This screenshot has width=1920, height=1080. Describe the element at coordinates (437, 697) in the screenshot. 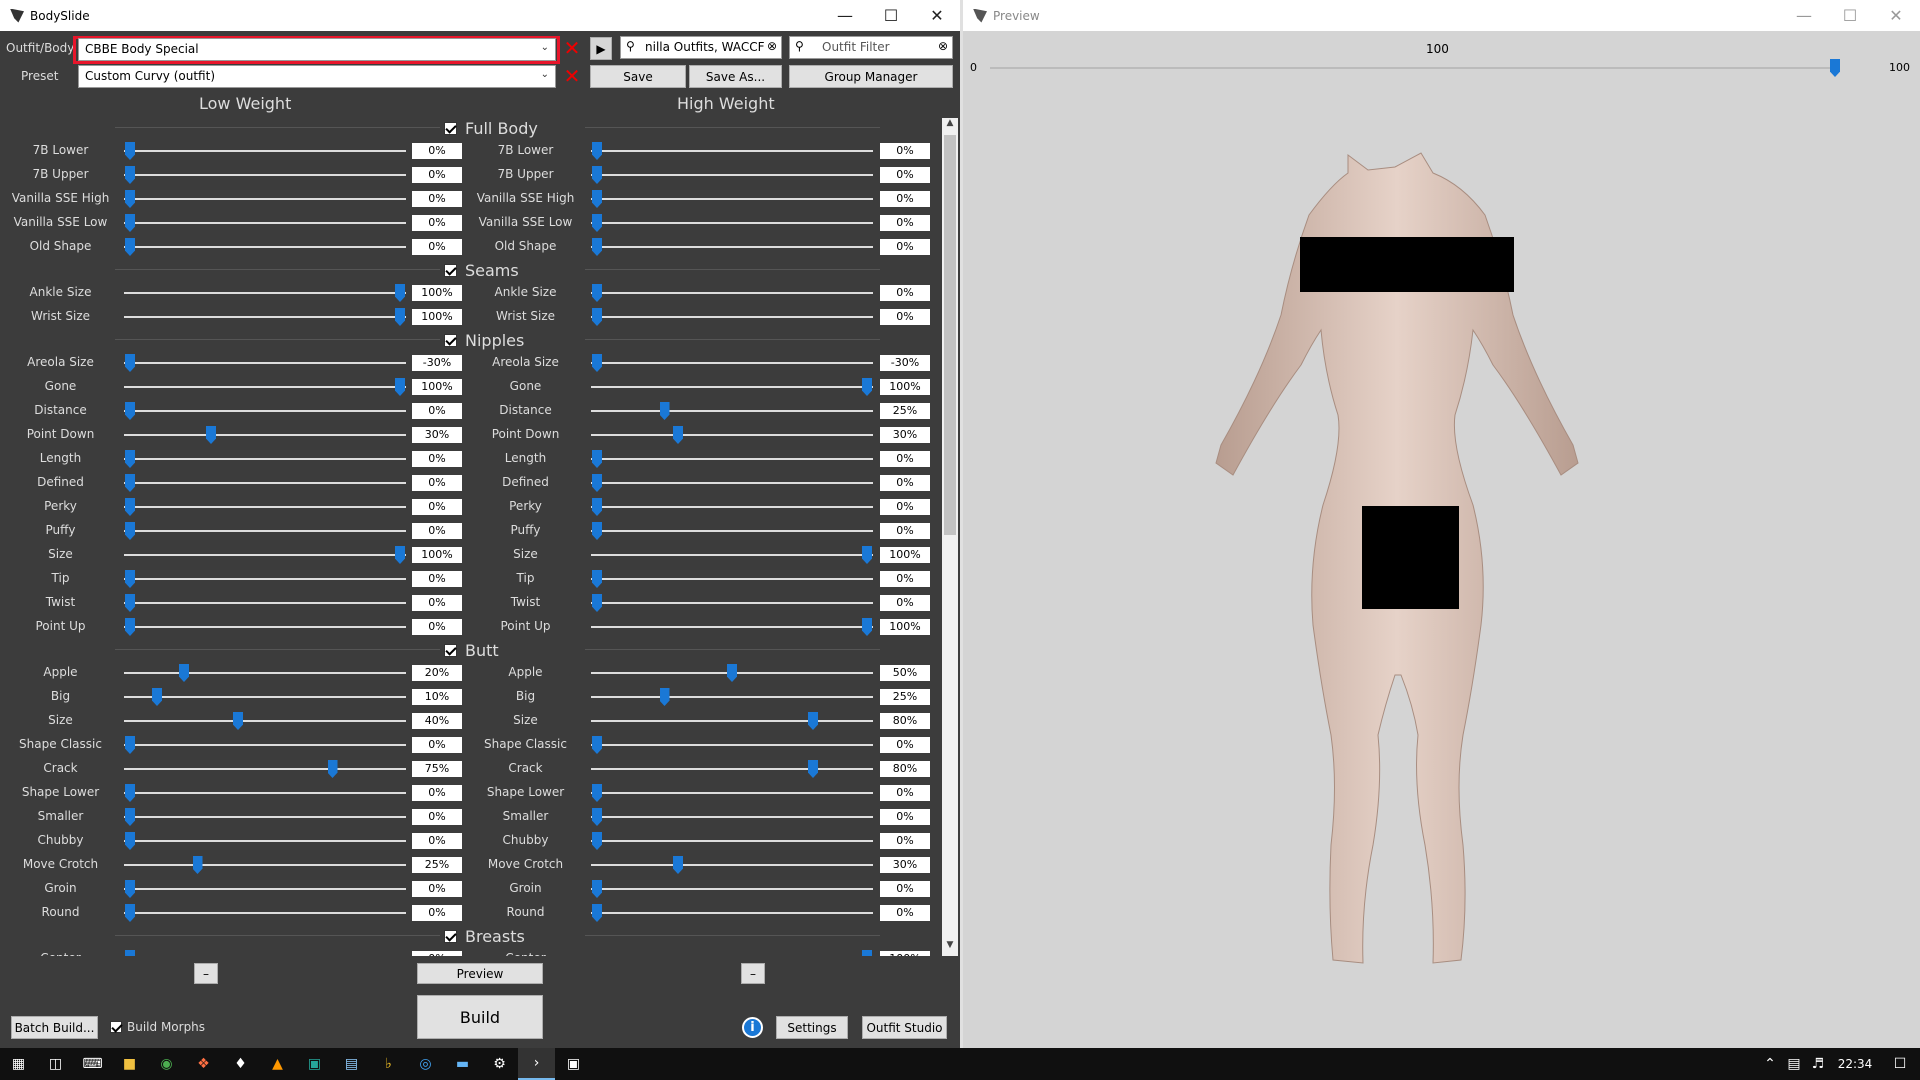

I see `low-value-box: 10%` at that location.